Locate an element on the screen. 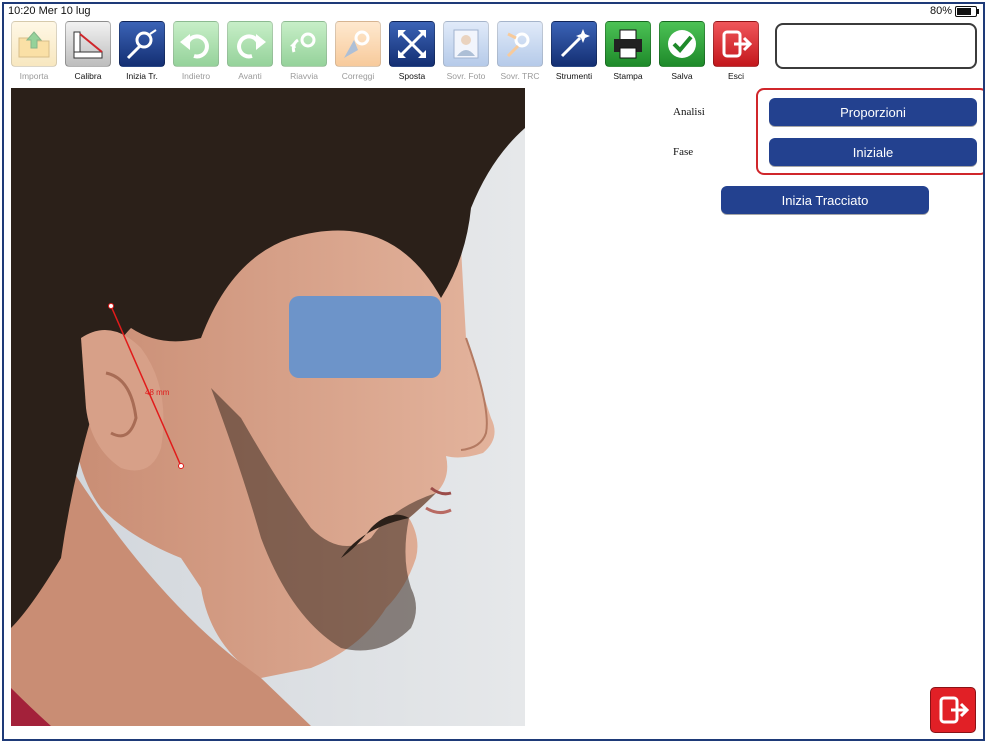 This screenshot has width=987, height=742. status-time: 10:20 Mer 10 lug is located at coordinates (49, 11).